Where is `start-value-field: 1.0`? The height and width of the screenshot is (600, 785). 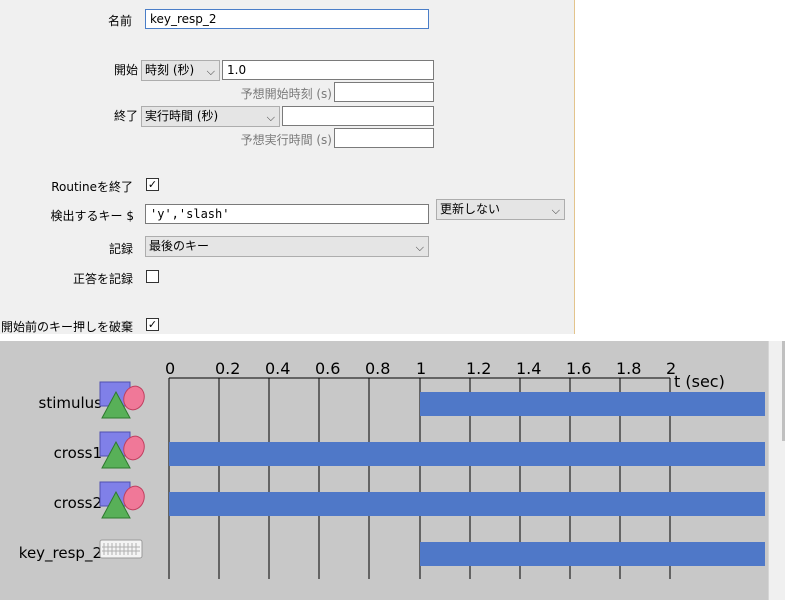
start-value-field: 1.0 is located at coordinates (328, 70).